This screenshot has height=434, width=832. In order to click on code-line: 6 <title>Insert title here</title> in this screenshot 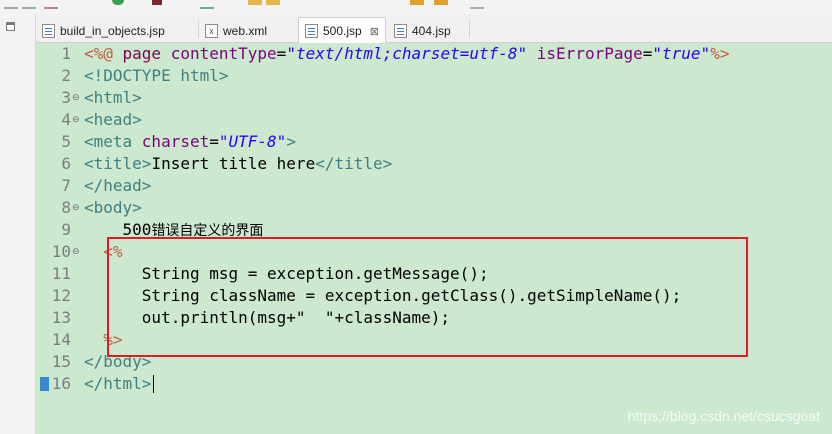, I will do `click(434, 164)`.